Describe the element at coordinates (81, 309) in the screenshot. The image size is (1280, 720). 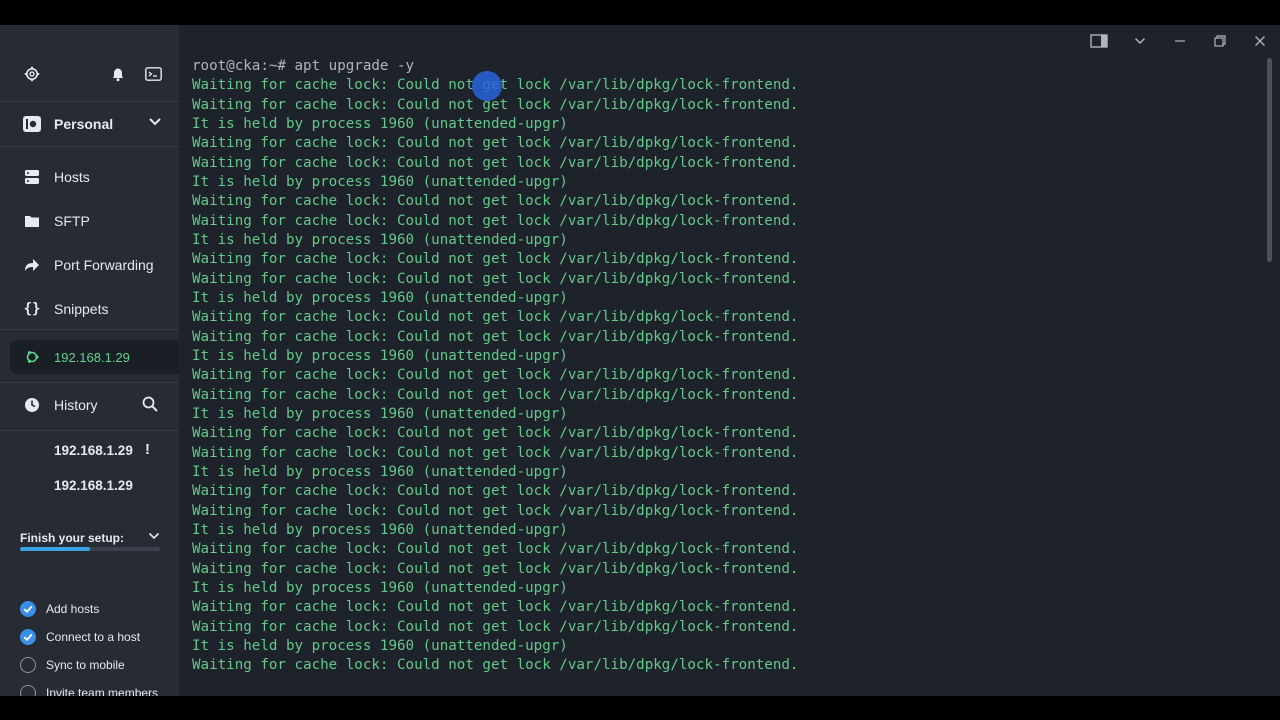
I see `sidebar-item-label: Snippets` at that location.